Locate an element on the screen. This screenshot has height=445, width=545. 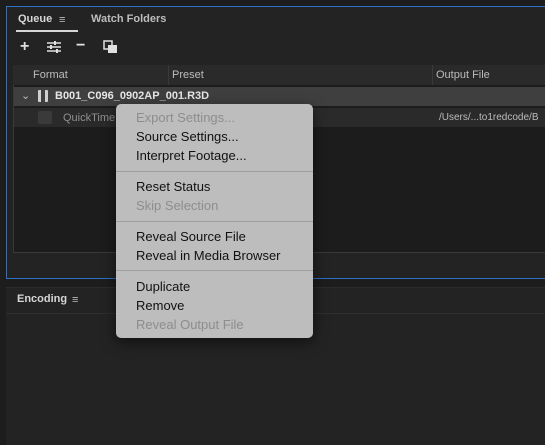
menu-item-reveal-source-file: Reveal Source File is located at coordinates (191, 236).